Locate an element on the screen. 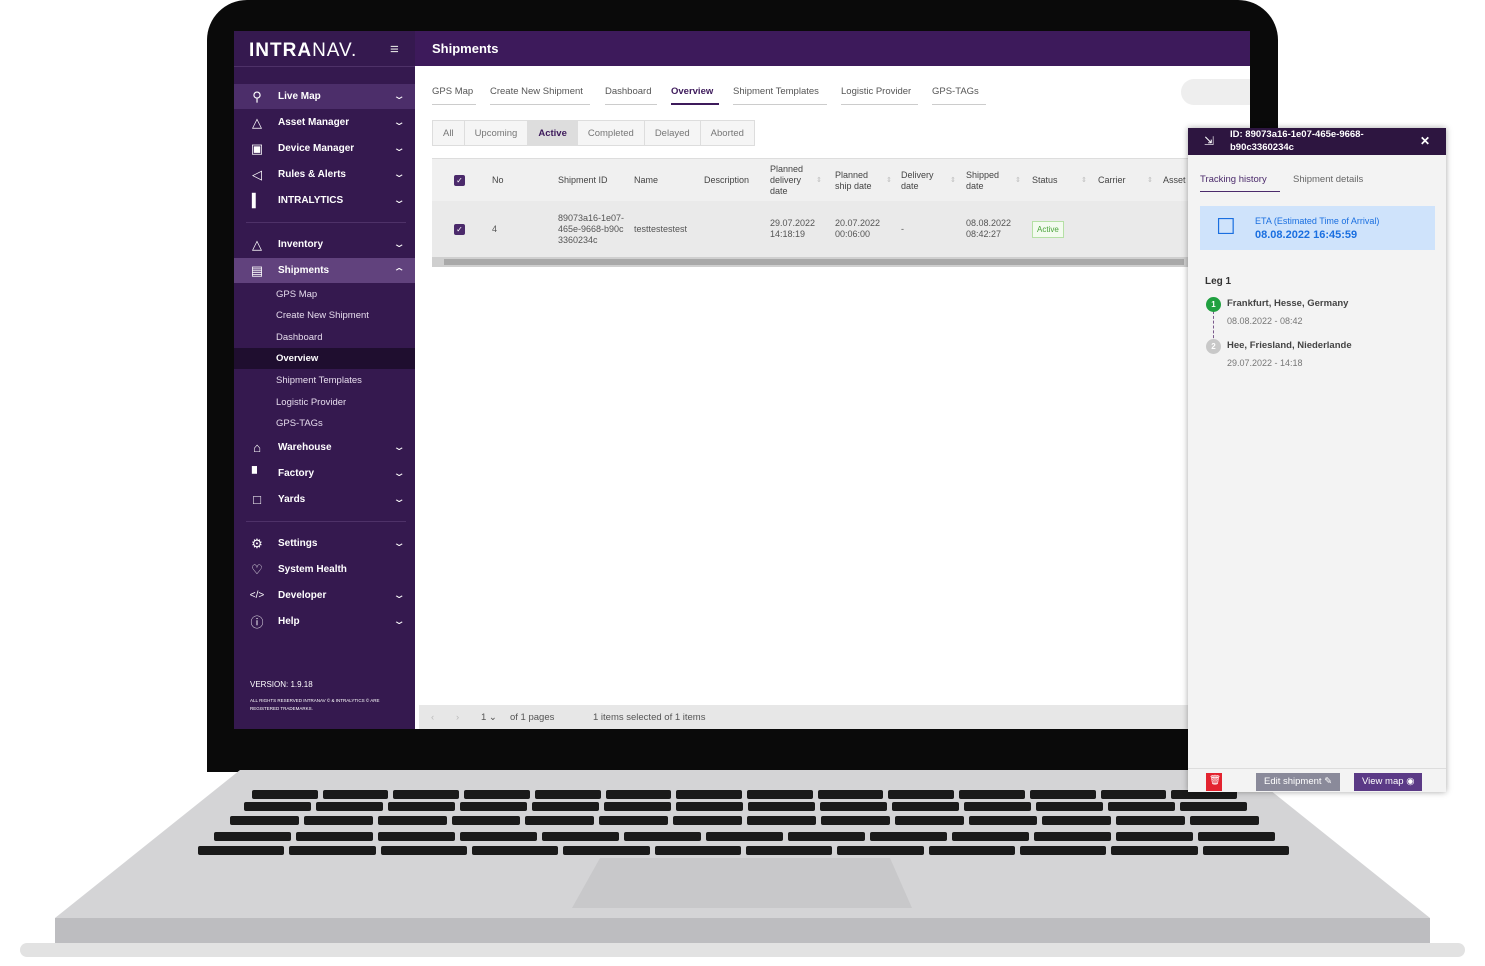 The width and height of the screenshot is (1485, 966). bar-chart-icon: ▍ is located at coordinates (257, 200).